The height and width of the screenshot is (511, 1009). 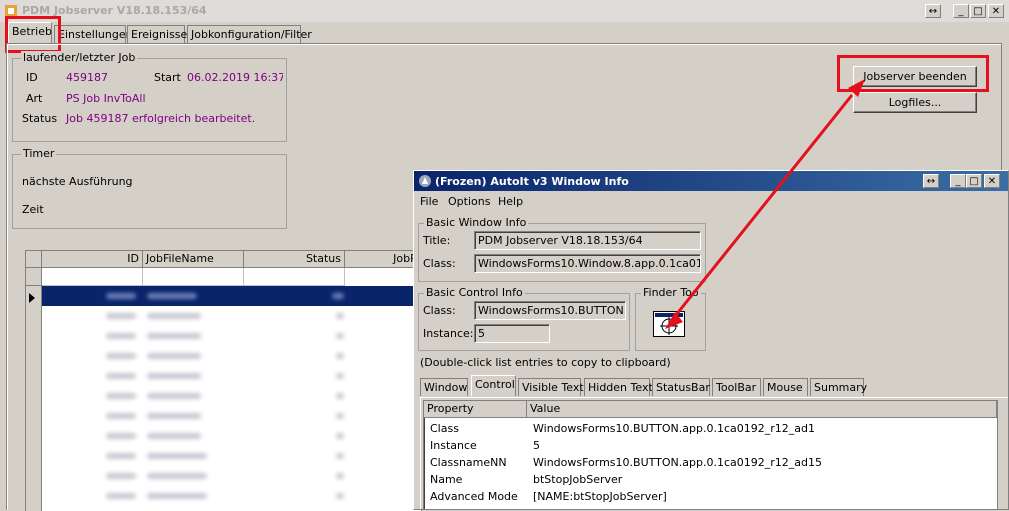 I want to click on art-label: Art, so click(x=34, y=98).